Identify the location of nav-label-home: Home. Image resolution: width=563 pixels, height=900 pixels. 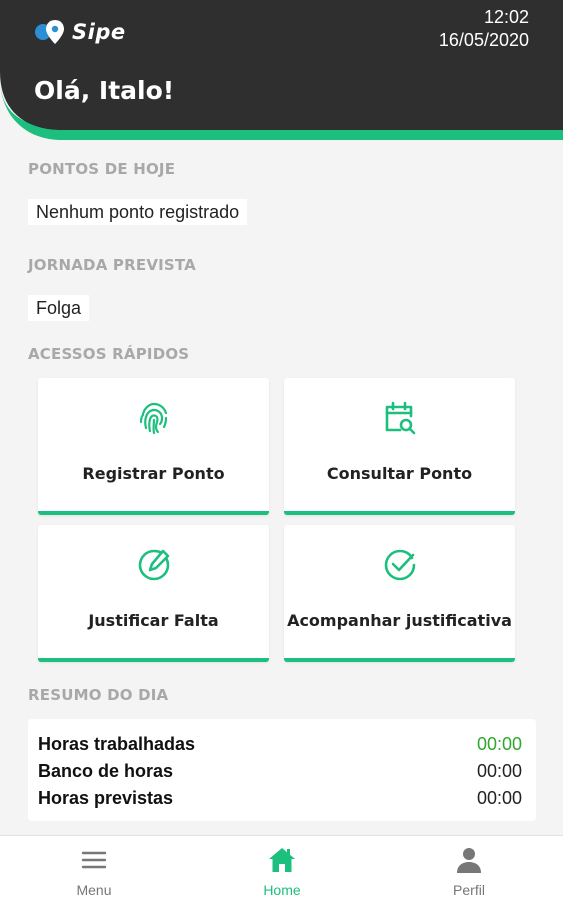
(282, 890).